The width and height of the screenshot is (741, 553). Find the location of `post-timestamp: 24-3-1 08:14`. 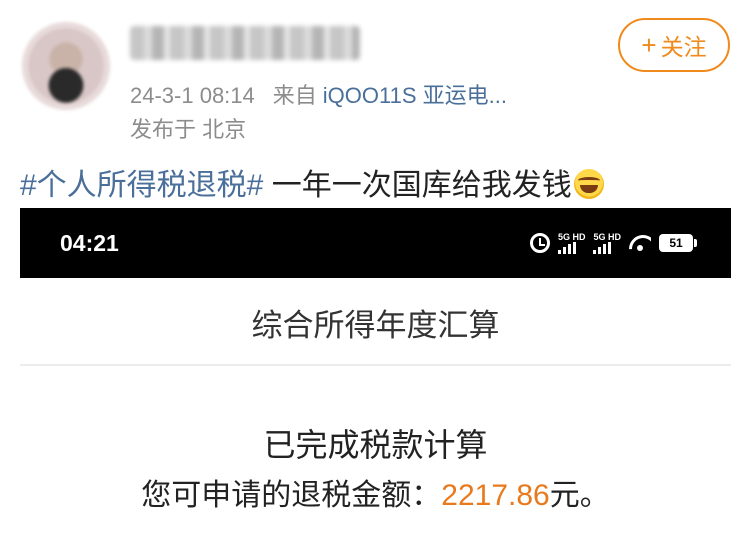

post-timestamp: 24-3-1 08:14 is located at coordinates (192, 95).